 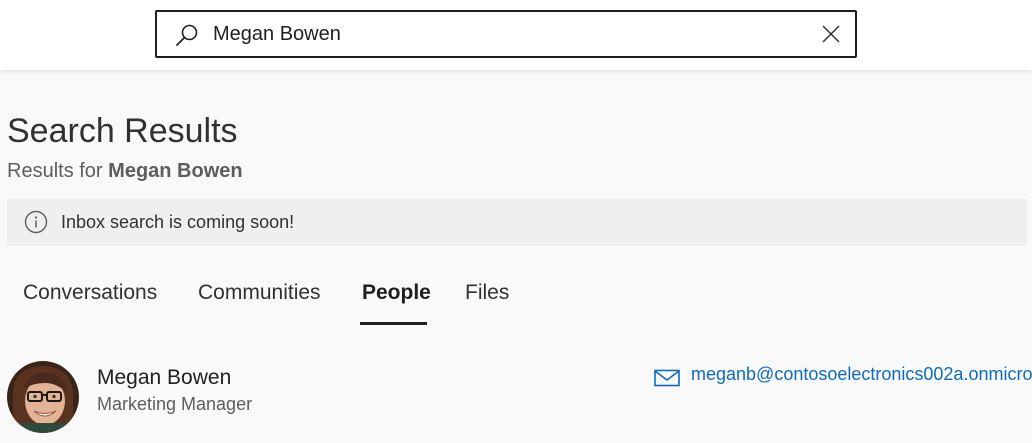 I want to click on results-prefix: Results for, so click(x=55, y=171).